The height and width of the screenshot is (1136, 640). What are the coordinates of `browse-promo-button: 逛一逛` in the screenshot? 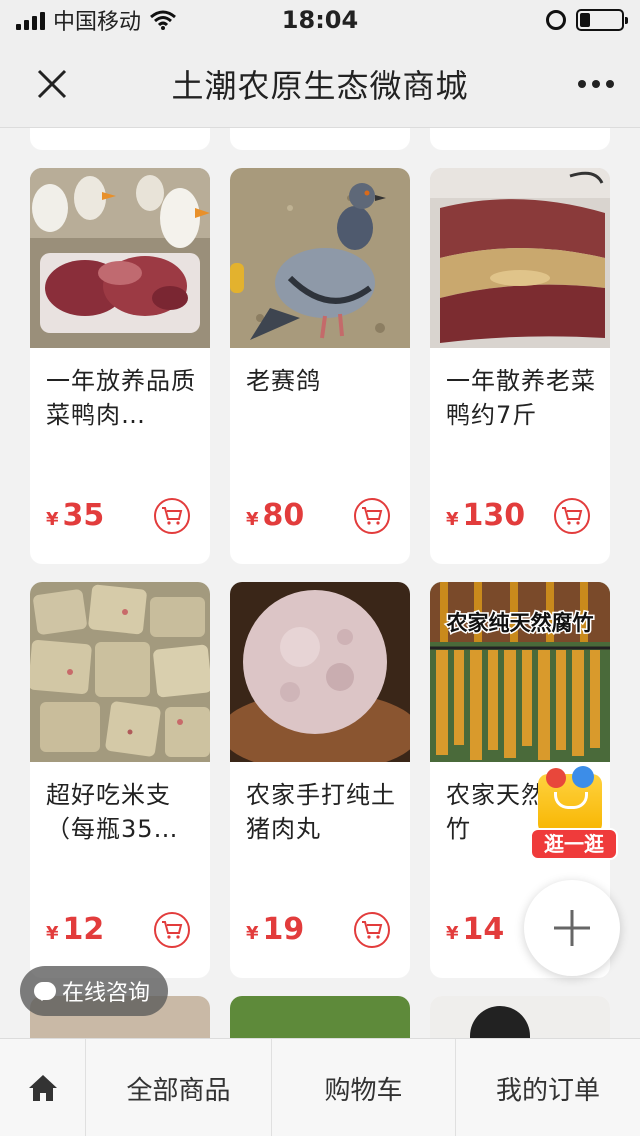 It's located at (572, 815).